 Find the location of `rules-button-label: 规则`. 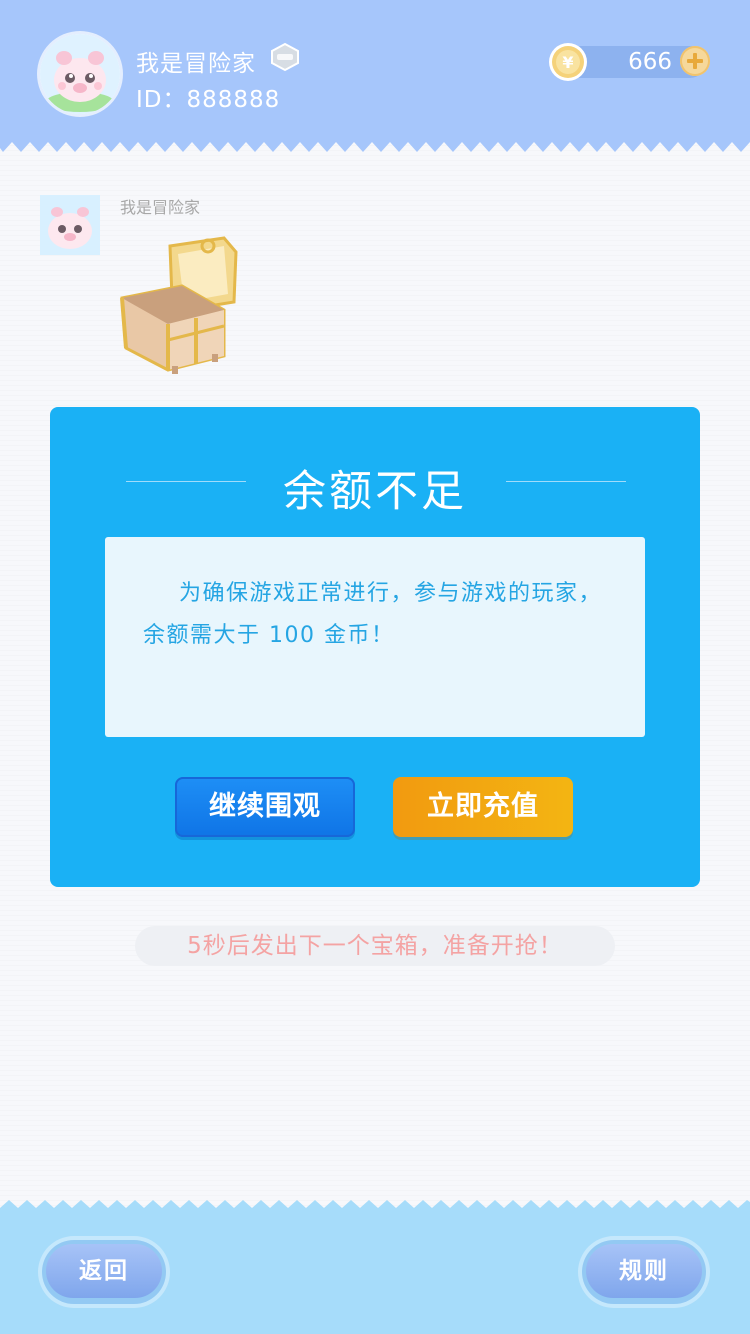

rules-button-label: 规则 is located at coordinates (644, 1271).